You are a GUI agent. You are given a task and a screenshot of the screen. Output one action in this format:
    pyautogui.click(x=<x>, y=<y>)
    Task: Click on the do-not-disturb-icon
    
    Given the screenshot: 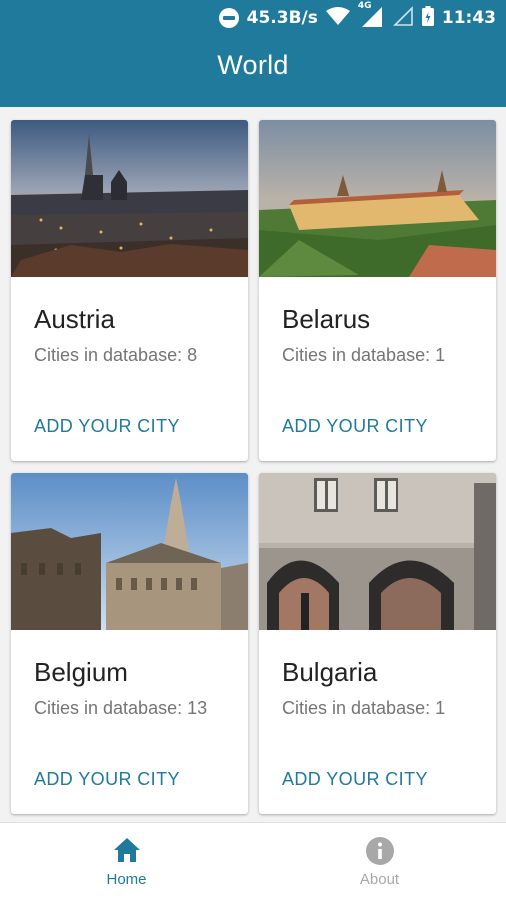 What is the action you would take?
    pyautogui.click(x=228, y=18)
    